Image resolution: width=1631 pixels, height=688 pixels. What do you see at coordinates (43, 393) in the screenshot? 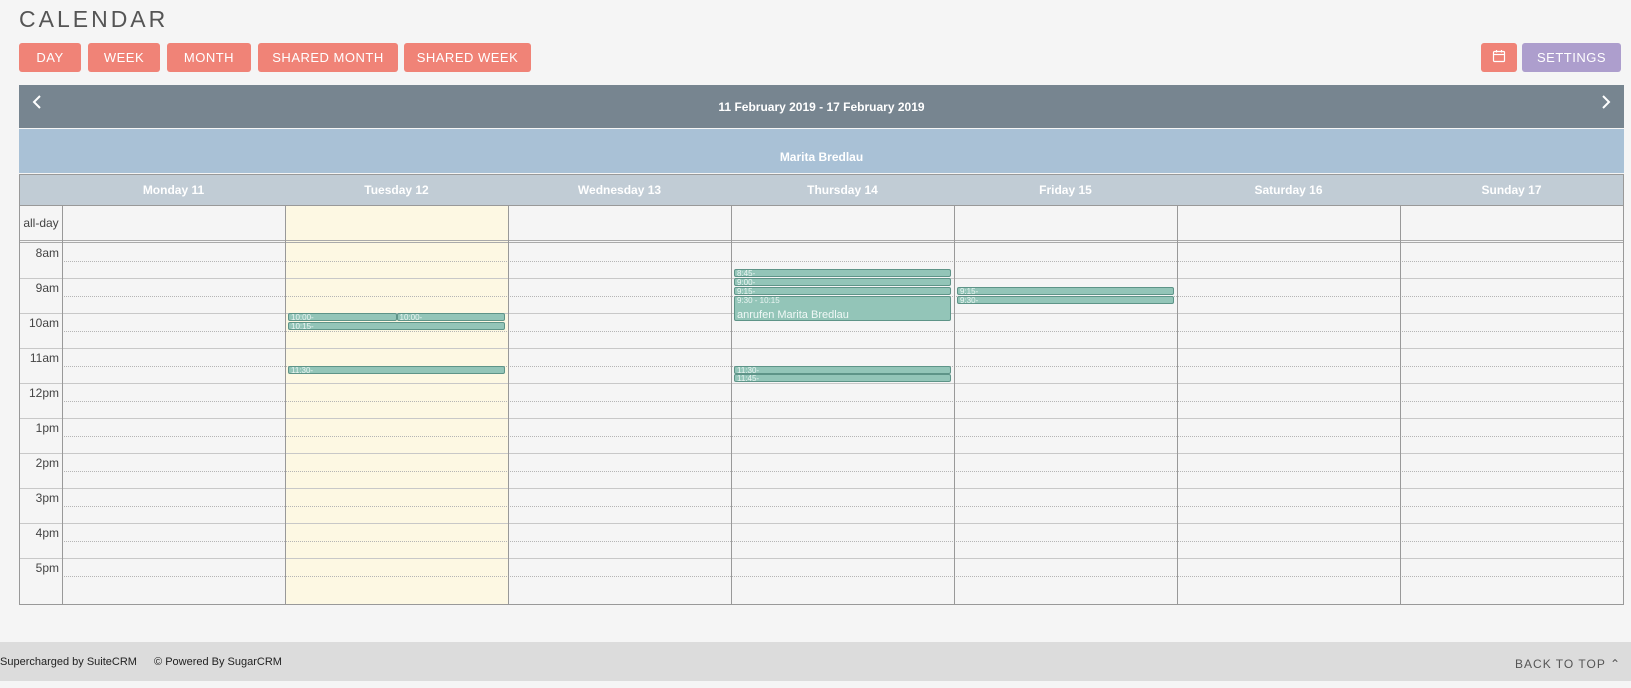
I see `hour-label: 12pm` at bounding box center [43, 393].